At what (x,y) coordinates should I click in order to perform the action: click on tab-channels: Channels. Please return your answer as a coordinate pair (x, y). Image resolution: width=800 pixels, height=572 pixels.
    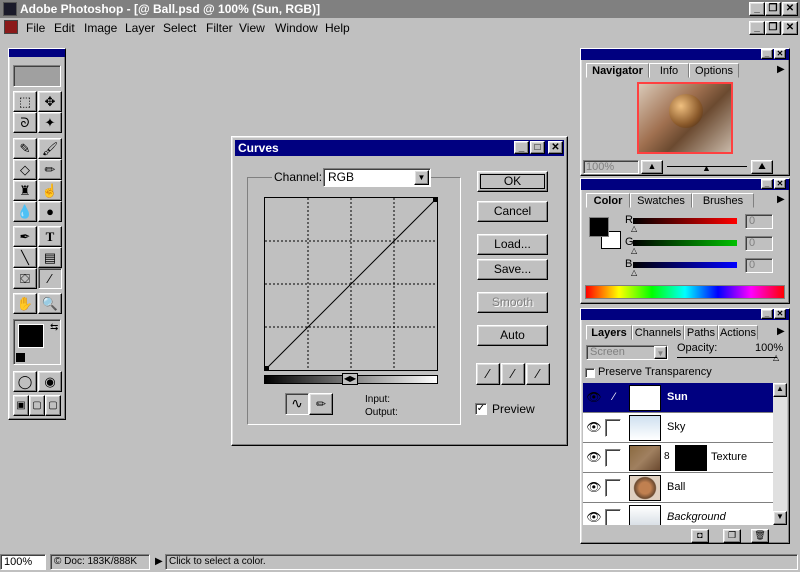
    Looking at the image, I should click on (658, 332).